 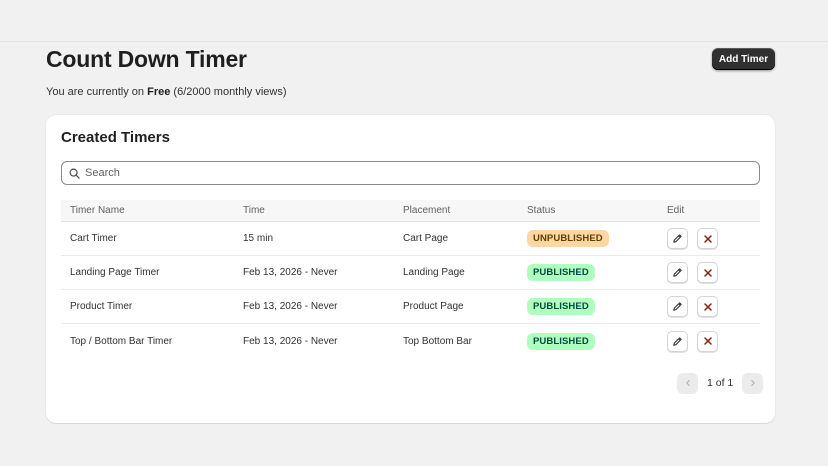 I want to click on pagination: 1 of 1, so click(x=720, y=383).